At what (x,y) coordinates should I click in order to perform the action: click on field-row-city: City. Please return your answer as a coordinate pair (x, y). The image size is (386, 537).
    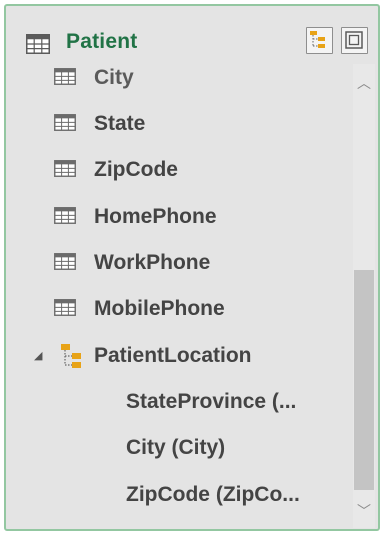
    Looking at the image, I should click on (176, 84).